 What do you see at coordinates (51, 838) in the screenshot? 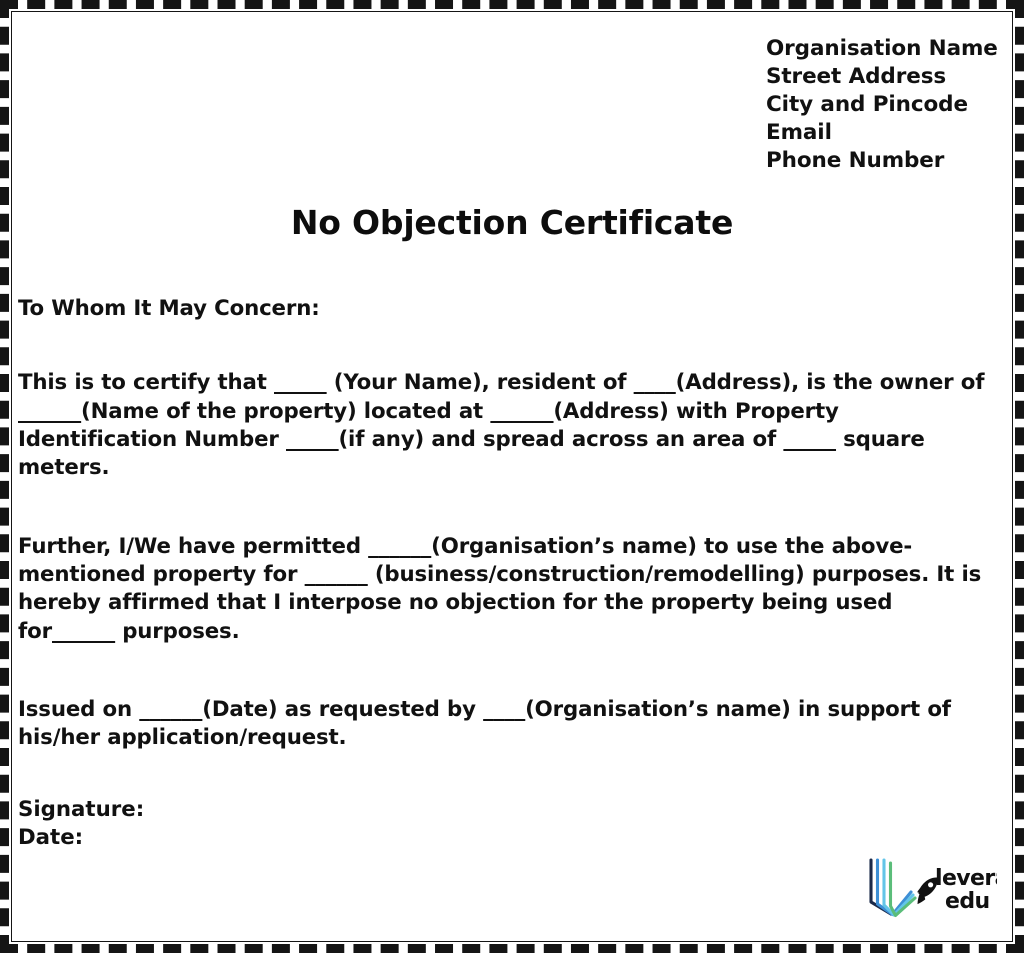
I see `date-label: Date:` at bounding box center [51, 838].